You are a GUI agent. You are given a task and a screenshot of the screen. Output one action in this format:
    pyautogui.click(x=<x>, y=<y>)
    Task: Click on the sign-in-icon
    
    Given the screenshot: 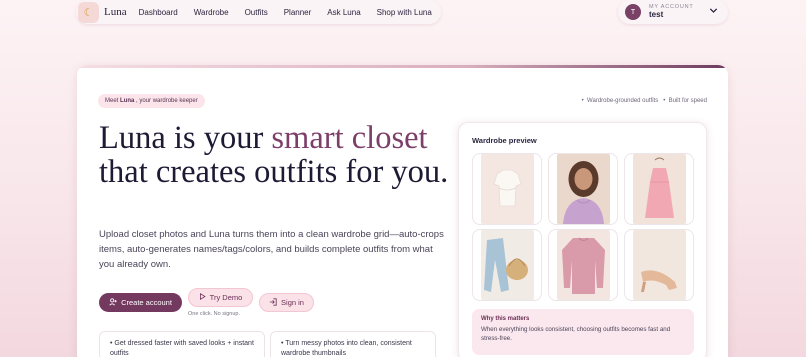 What is the action you would take?
    pyautogui.click(x=273, y=302)
    